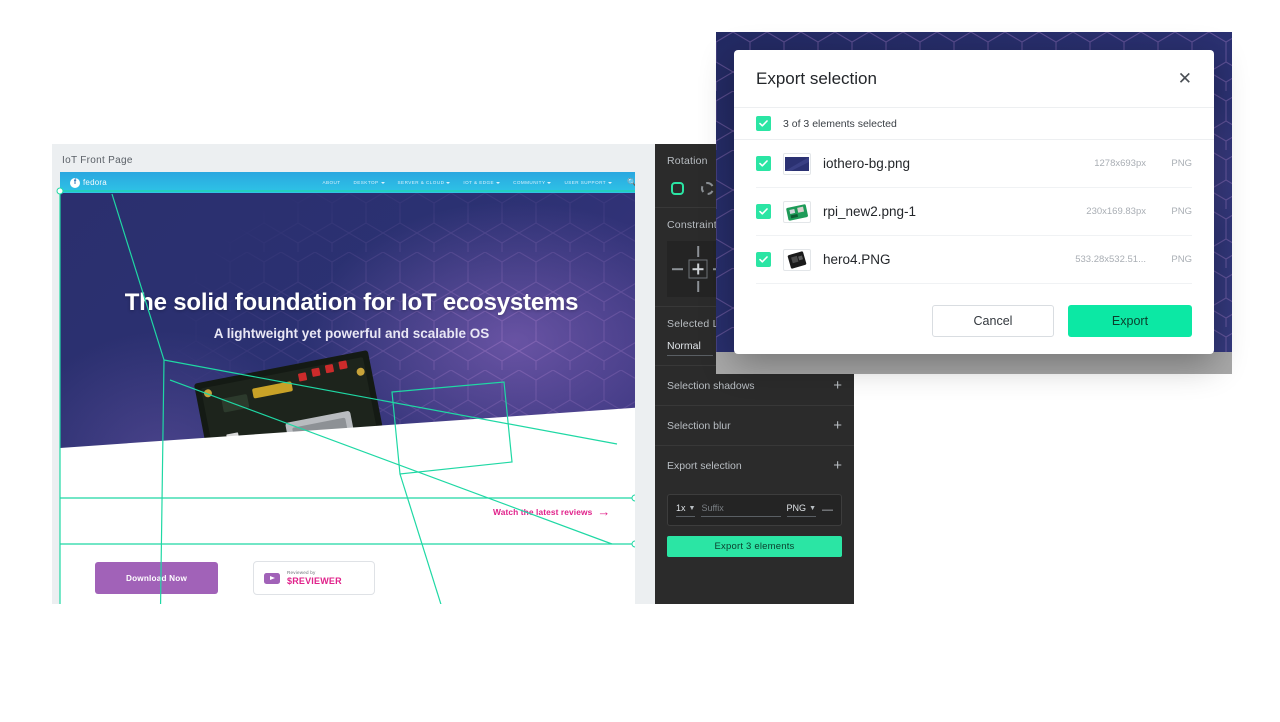  Describe the element at coordinates (421, 182) in the screenshot. I see `nav-link-label: SERVER & CLOUD` at that location.